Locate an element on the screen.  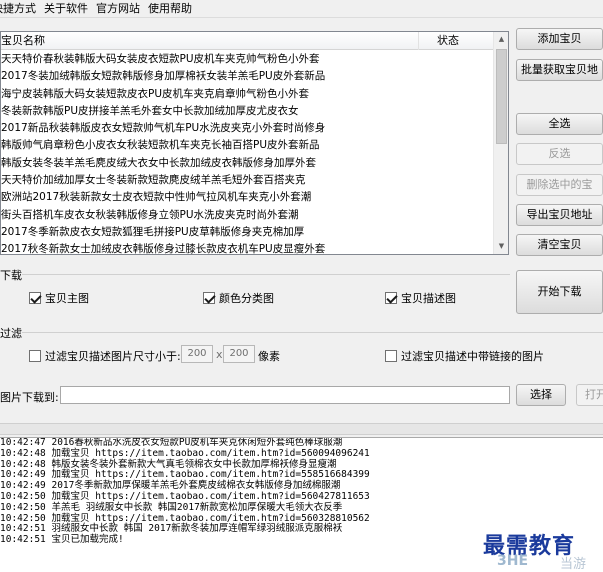
batch-fetch-button: 批量获取宝贝地 is located at coordinates (559, 70).